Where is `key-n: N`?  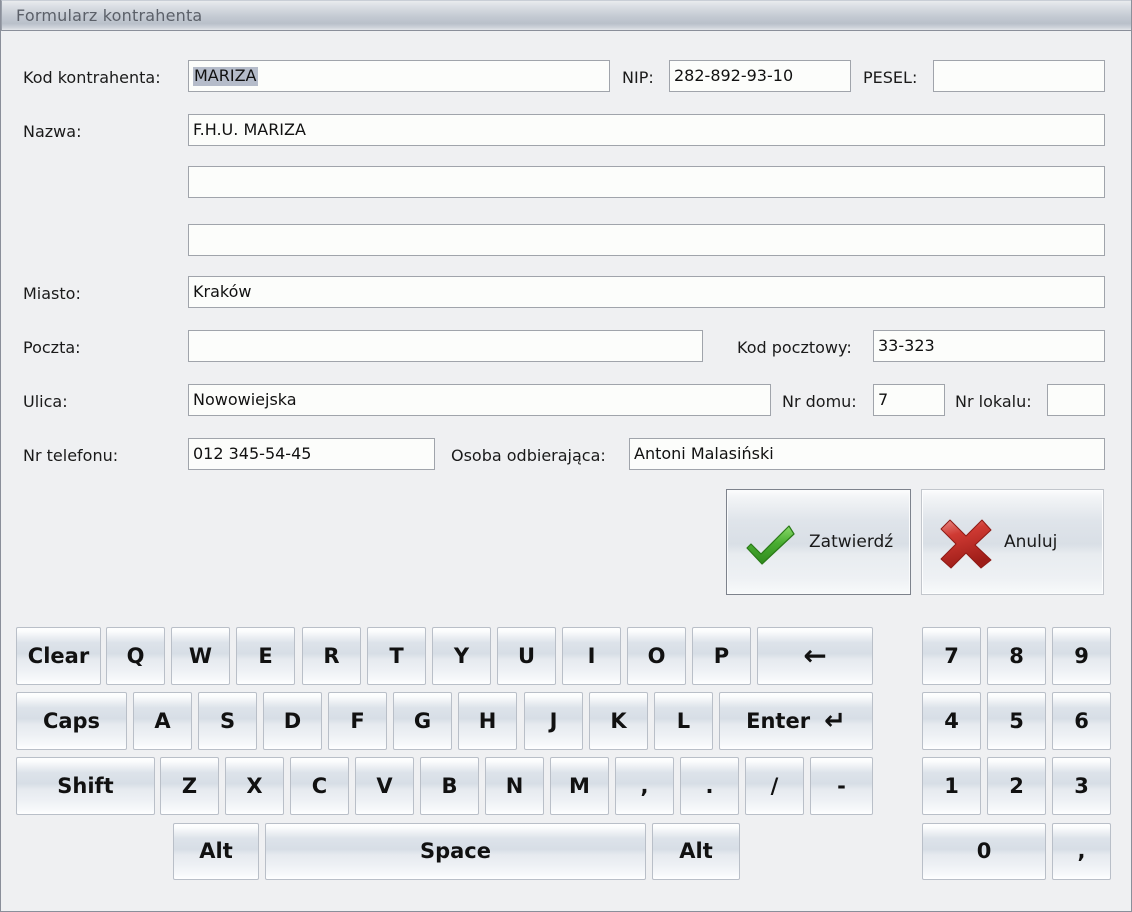 key-n: N is located at coordinates (514, 786).